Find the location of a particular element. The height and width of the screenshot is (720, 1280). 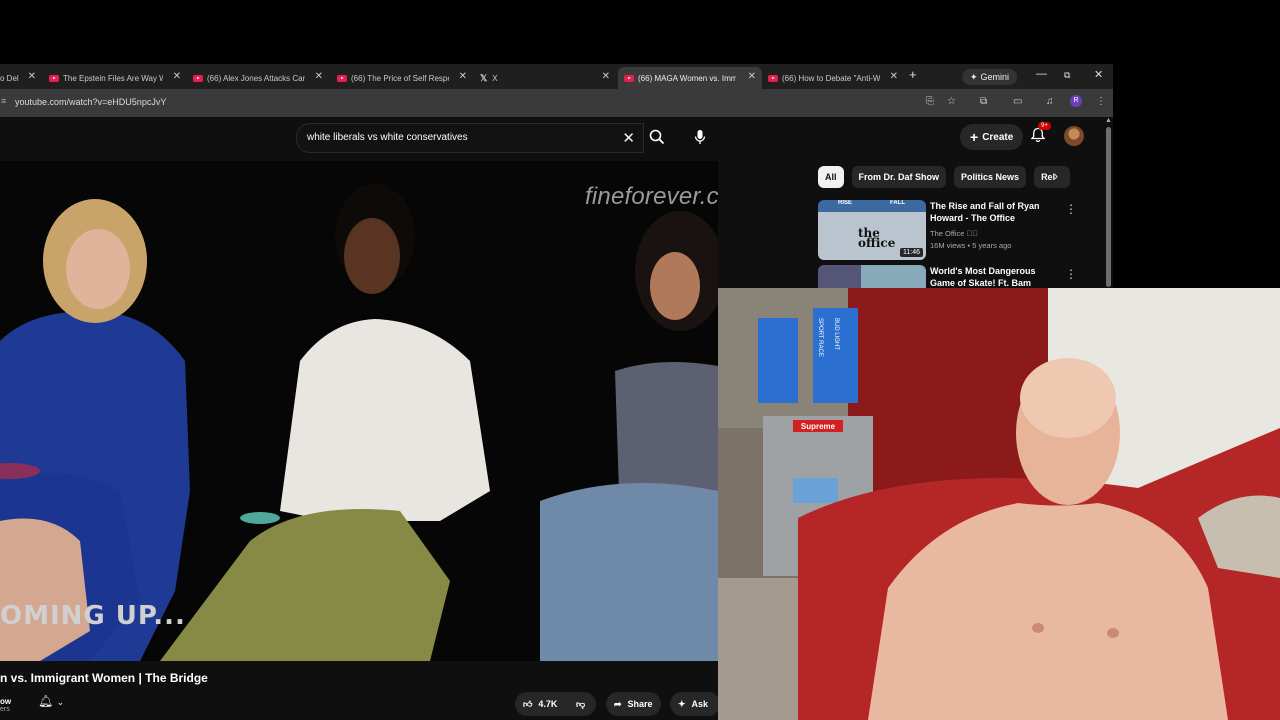

subscribe-bell-button: 🔔︎ ⌄ is located at coordinates (51, 701).